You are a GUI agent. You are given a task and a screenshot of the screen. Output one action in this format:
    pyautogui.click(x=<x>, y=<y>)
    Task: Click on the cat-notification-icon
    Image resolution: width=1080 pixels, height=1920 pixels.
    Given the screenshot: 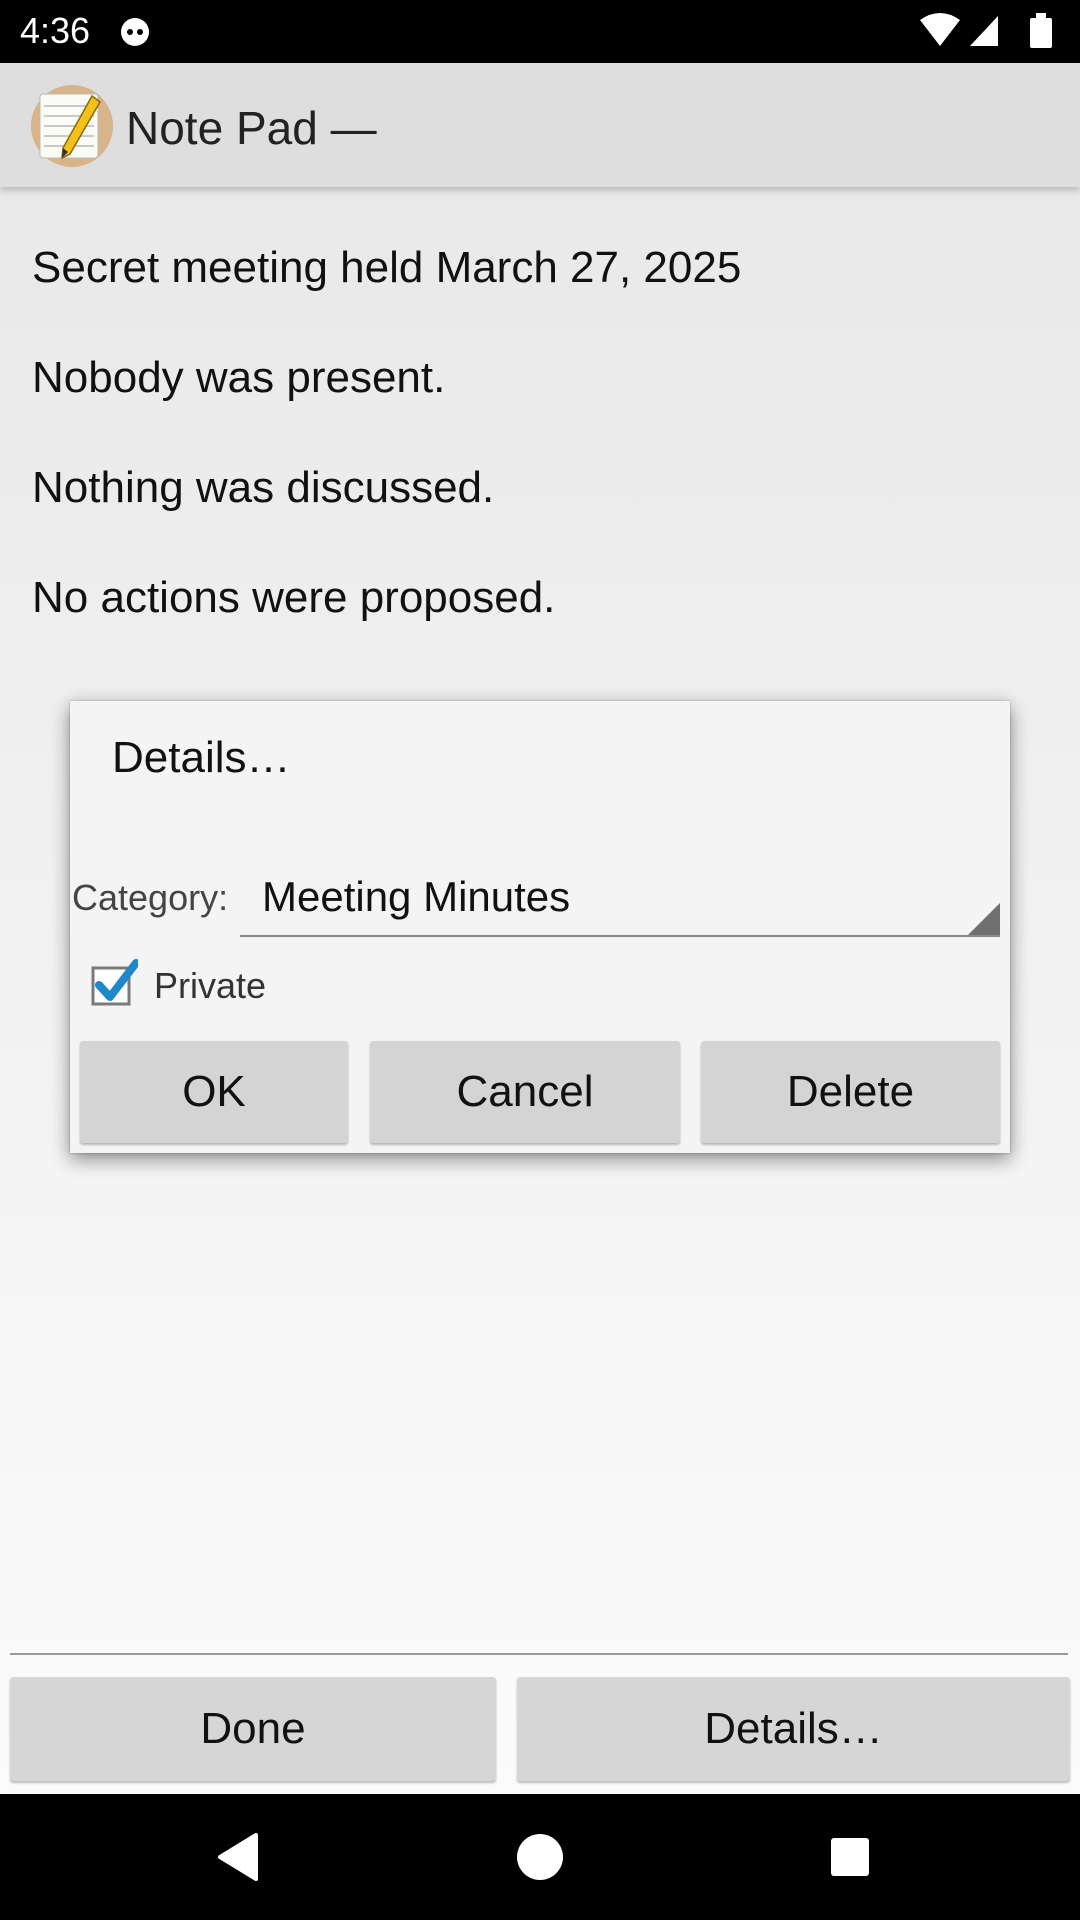 What is the action you would take?
    pyautogui.click(x=135, y=32)
    